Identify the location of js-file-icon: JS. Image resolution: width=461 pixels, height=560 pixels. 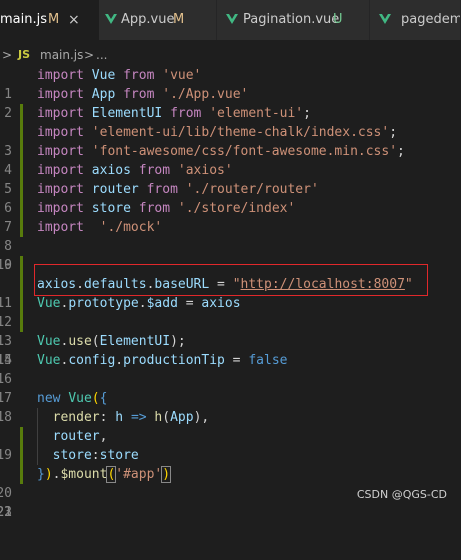
(24, 54).